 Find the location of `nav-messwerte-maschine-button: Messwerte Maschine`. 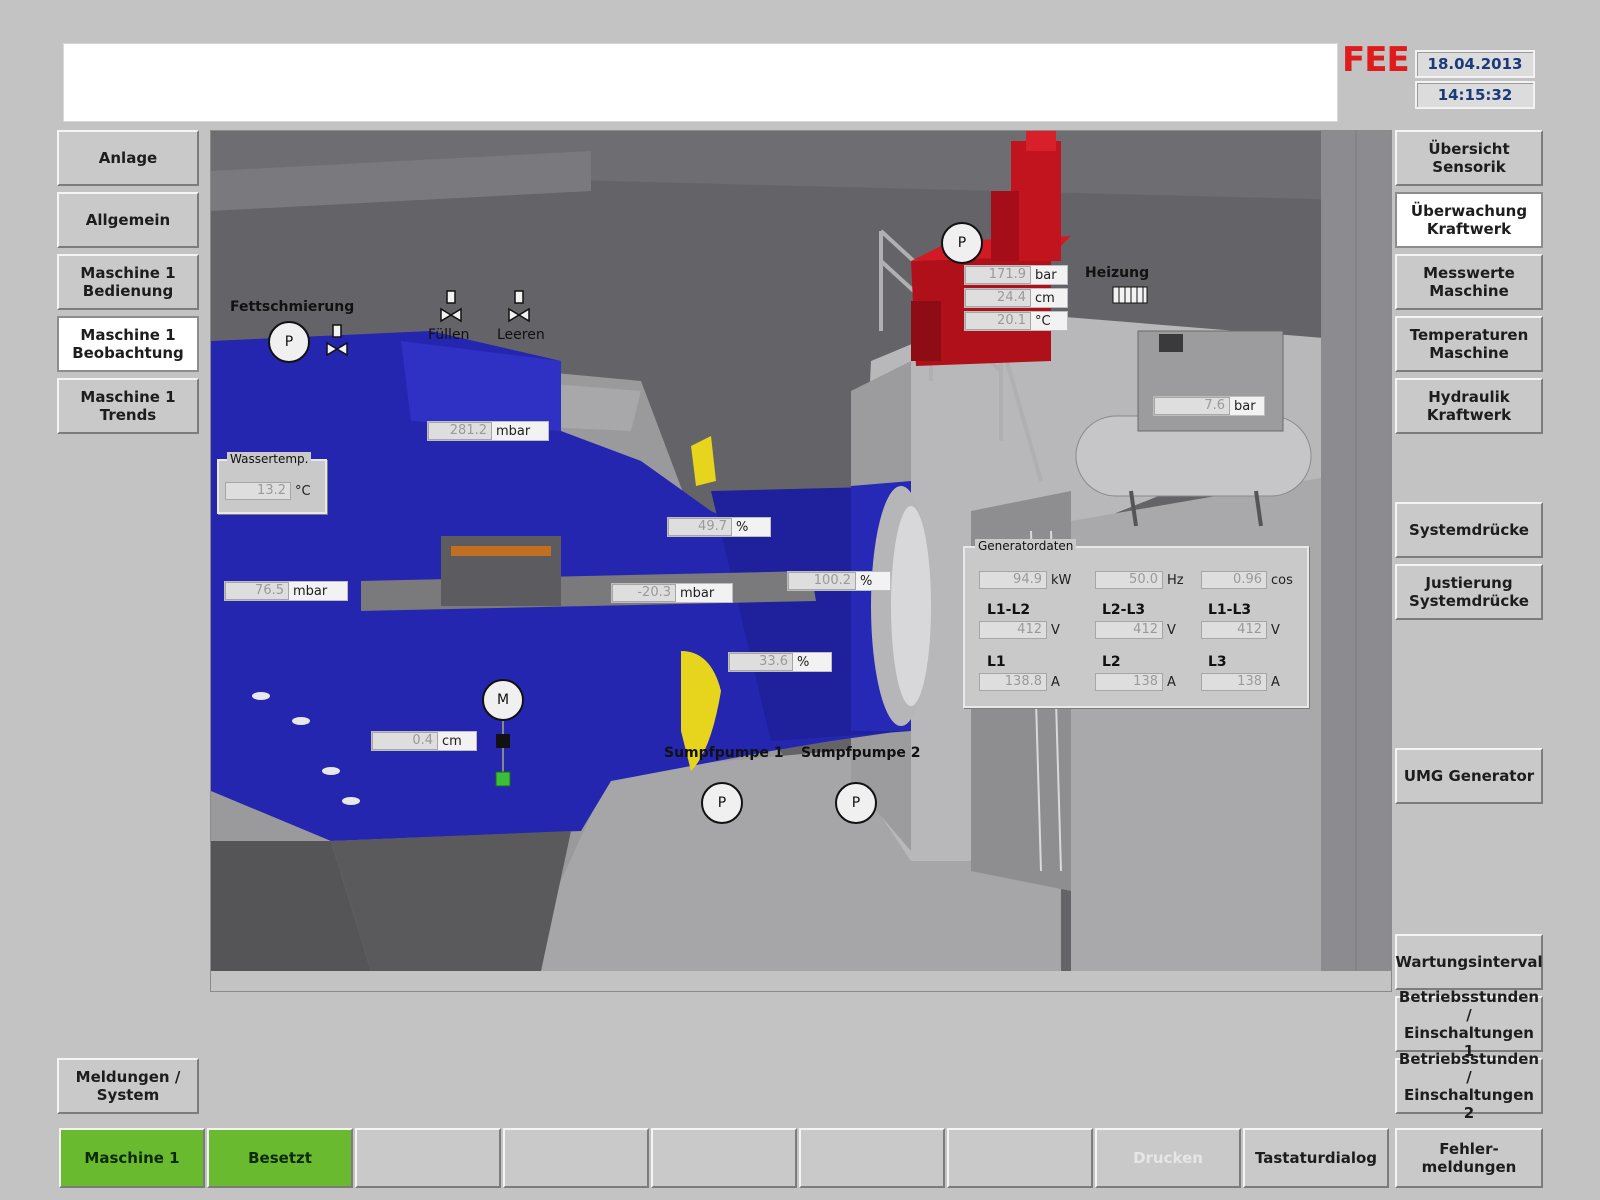

nav-messwerte-maschine-button: Messwerte Maschine is located at coordinates (1469, 282).